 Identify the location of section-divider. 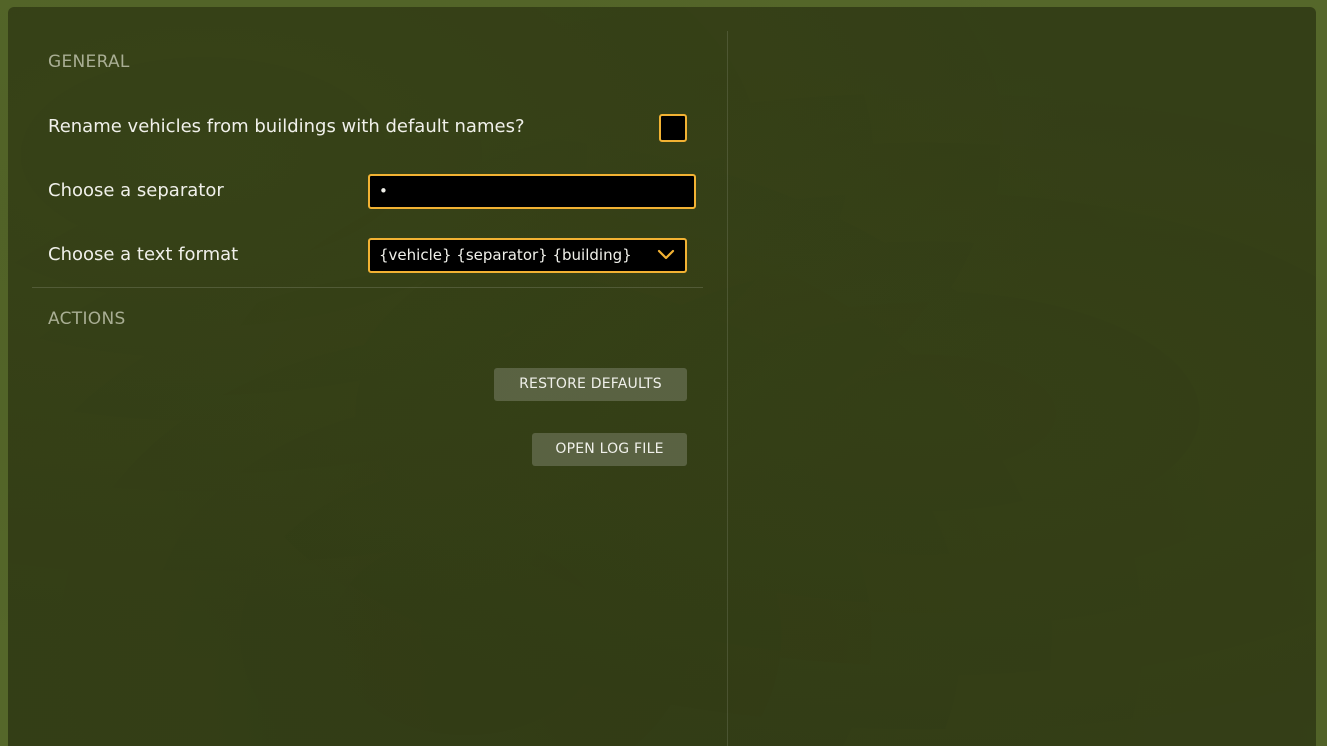
(367, 287).